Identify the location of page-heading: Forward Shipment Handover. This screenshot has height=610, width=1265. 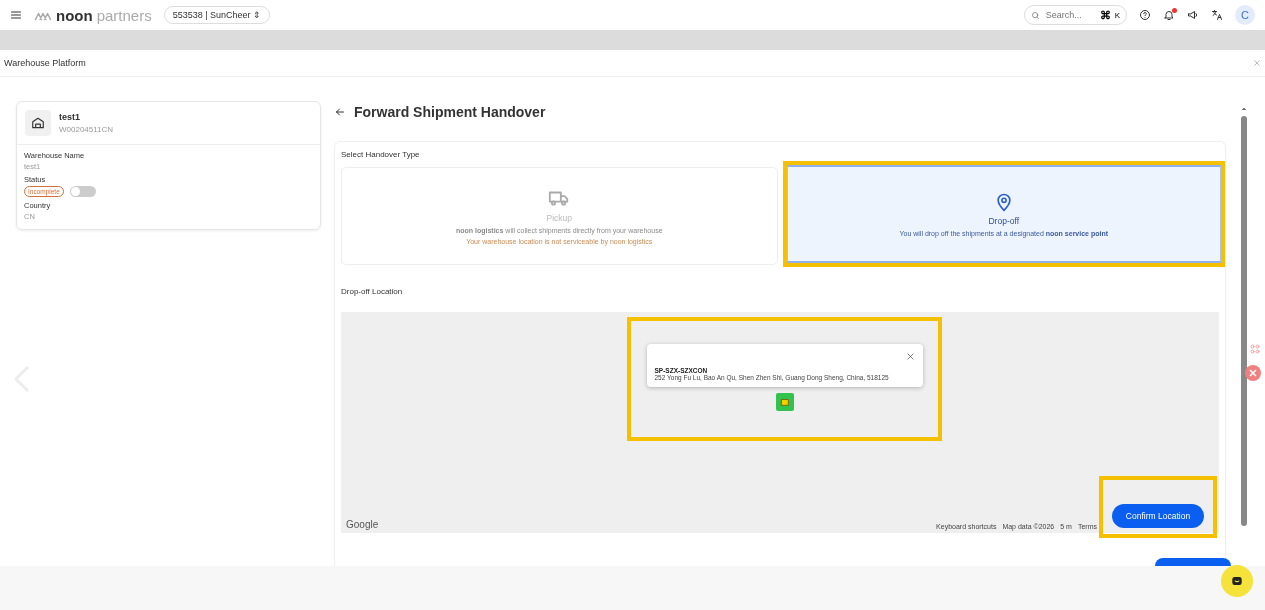
(450, 112).